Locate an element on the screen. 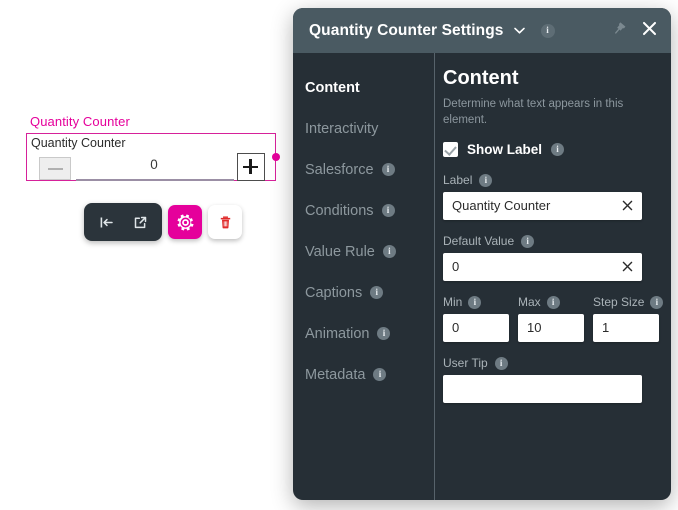 Image resolution: width=678 pixels, height=510 pixels. sidebar-item-label: Metadata is located at coordinates (335, 374).